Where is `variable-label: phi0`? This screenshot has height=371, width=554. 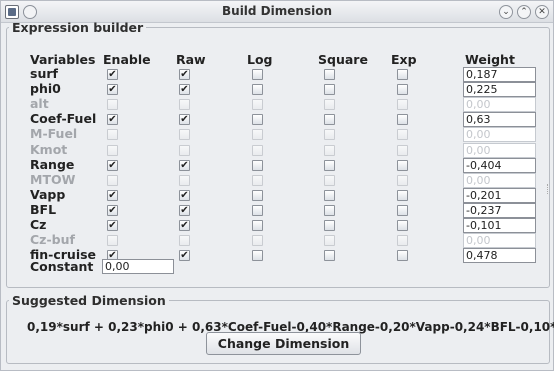 variable-label: phi0 is located at coordinates (45, 88).